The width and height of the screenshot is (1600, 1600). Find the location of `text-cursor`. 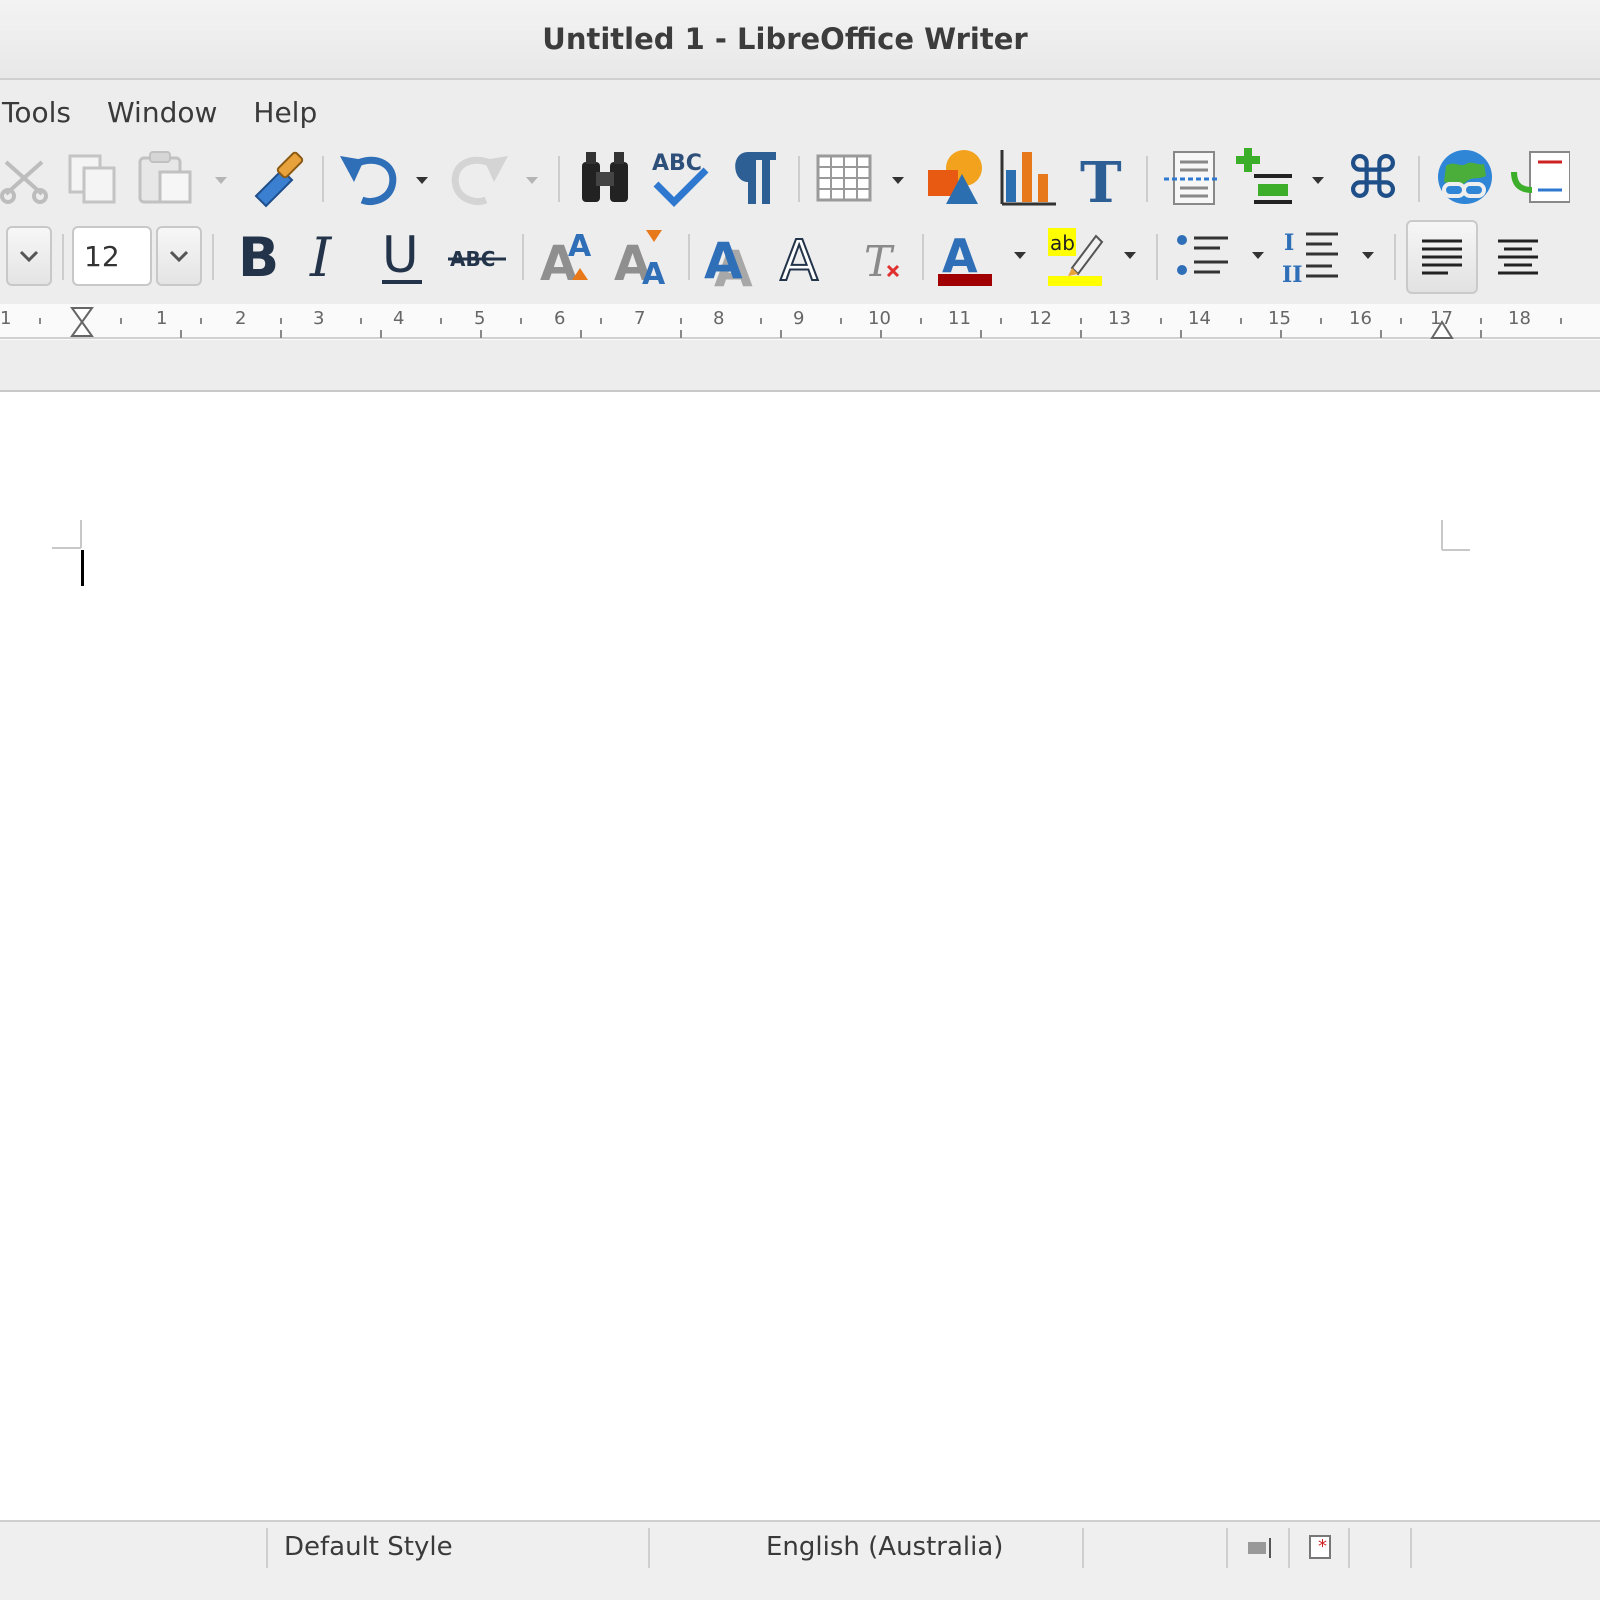

text-cursor is located at coordinates (82, 568).